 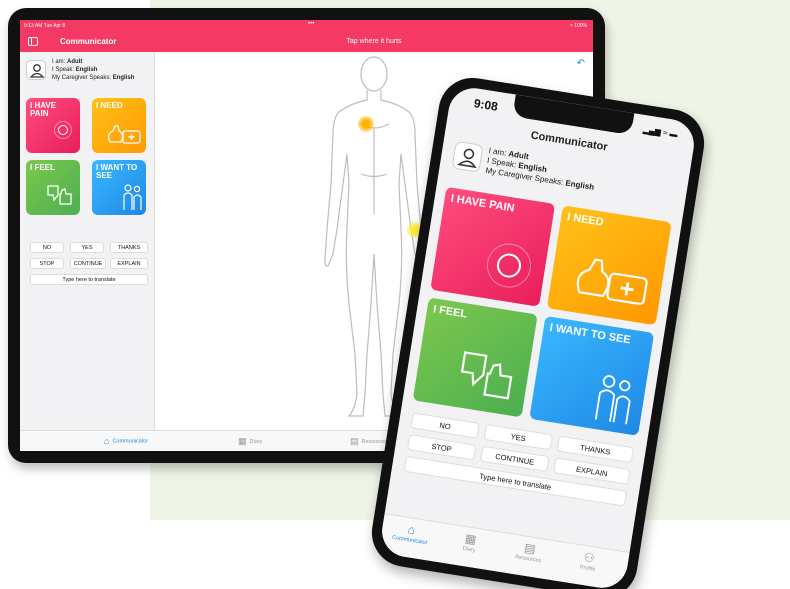 What do you see at coordinates (89, 279) in the screenshot?
I see `translate-input: Type here to translate` at bounding box center [89, 279].